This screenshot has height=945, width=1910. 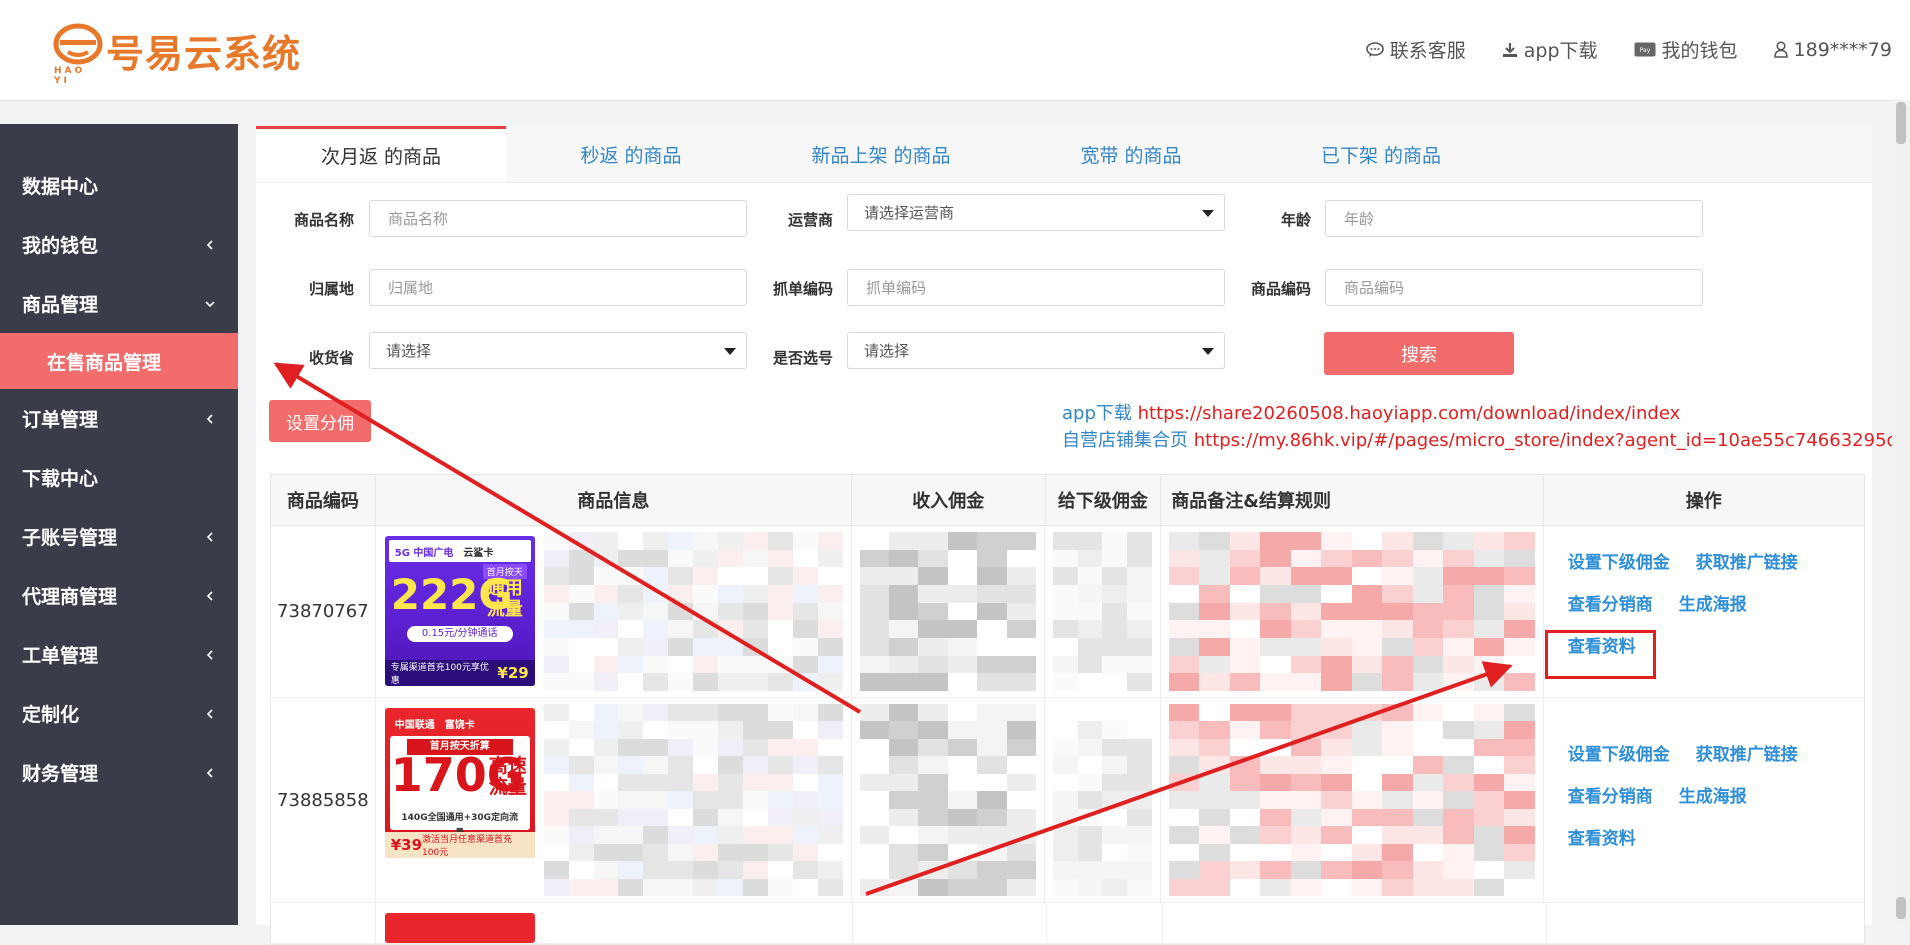 I want to click on card-carrier: 5G 中国广电, so click(x=424, y=553).